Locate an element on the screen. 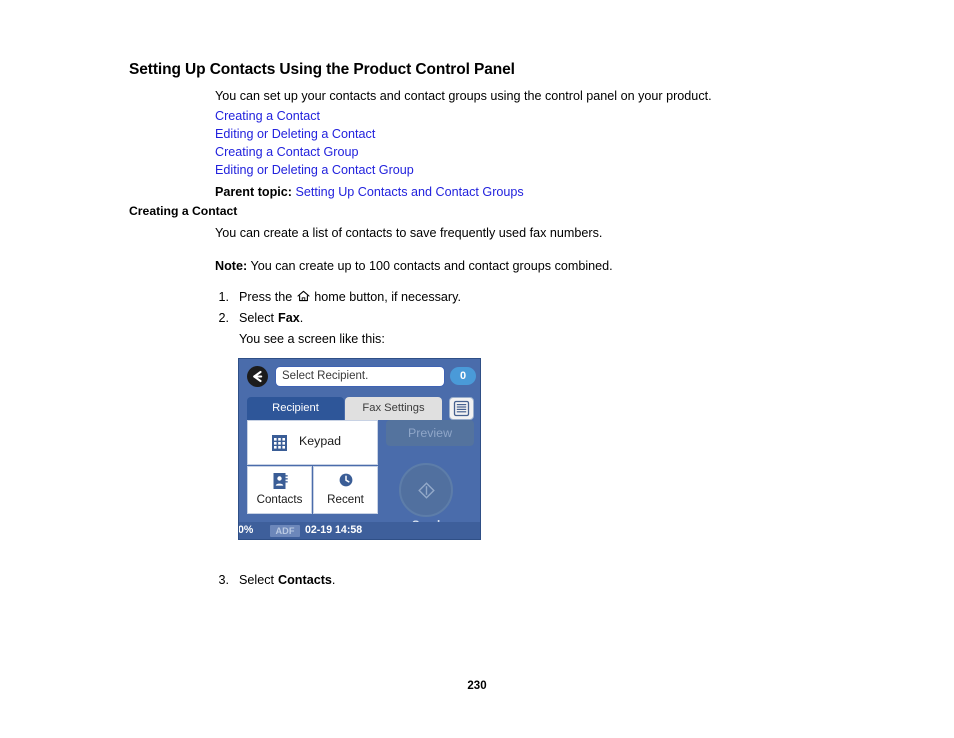 This screenshot has width=954, height=738. contacts-label: Contacts is located at coordinates (279, 499).